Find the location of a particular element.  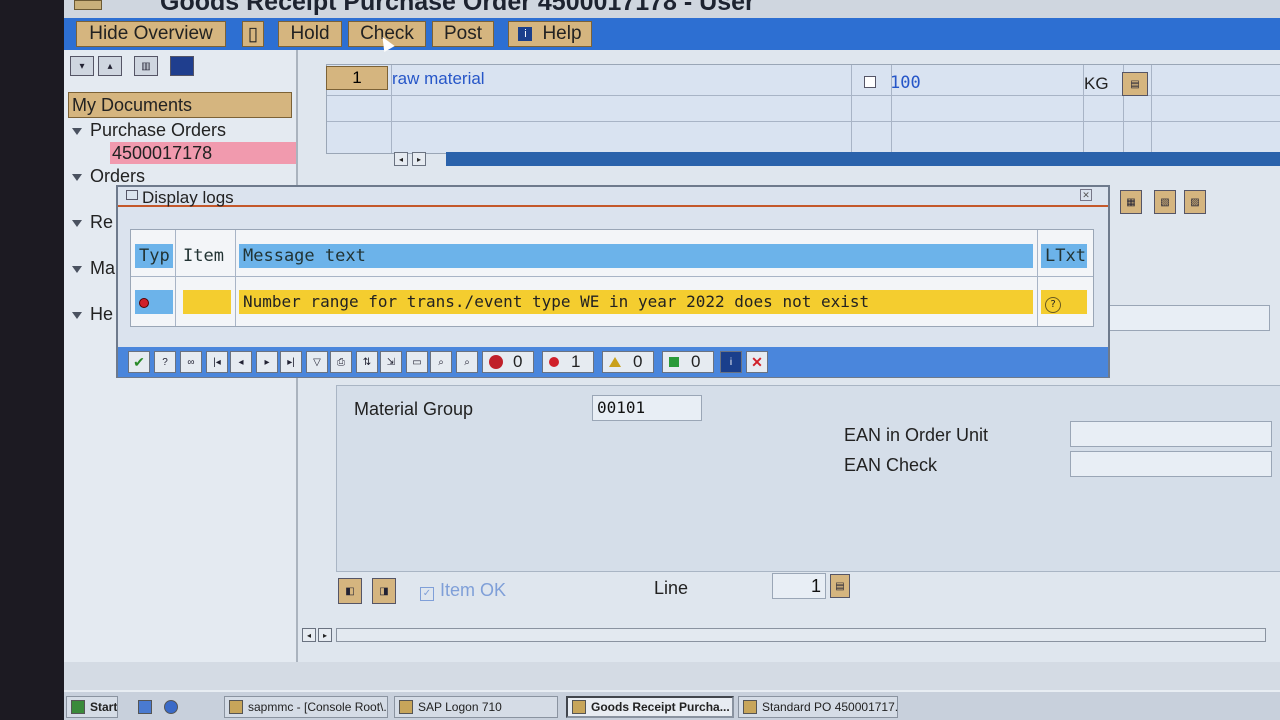

reservations-node: Re is located at coordinates (92, 222).